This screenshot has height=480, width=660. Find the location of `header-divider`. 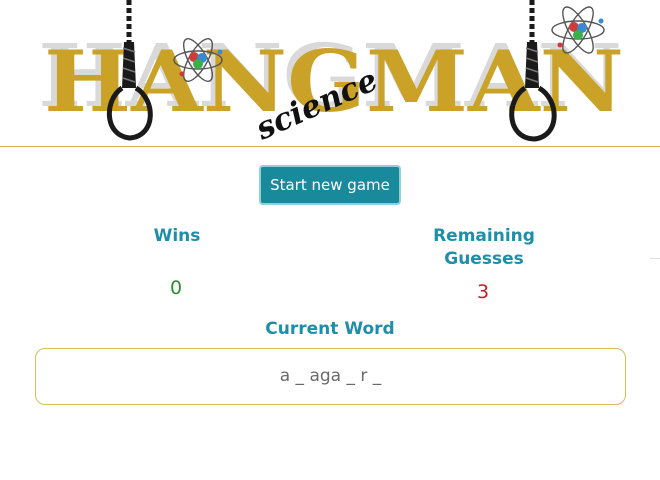

header-divider is located at coordinates (330, 146).